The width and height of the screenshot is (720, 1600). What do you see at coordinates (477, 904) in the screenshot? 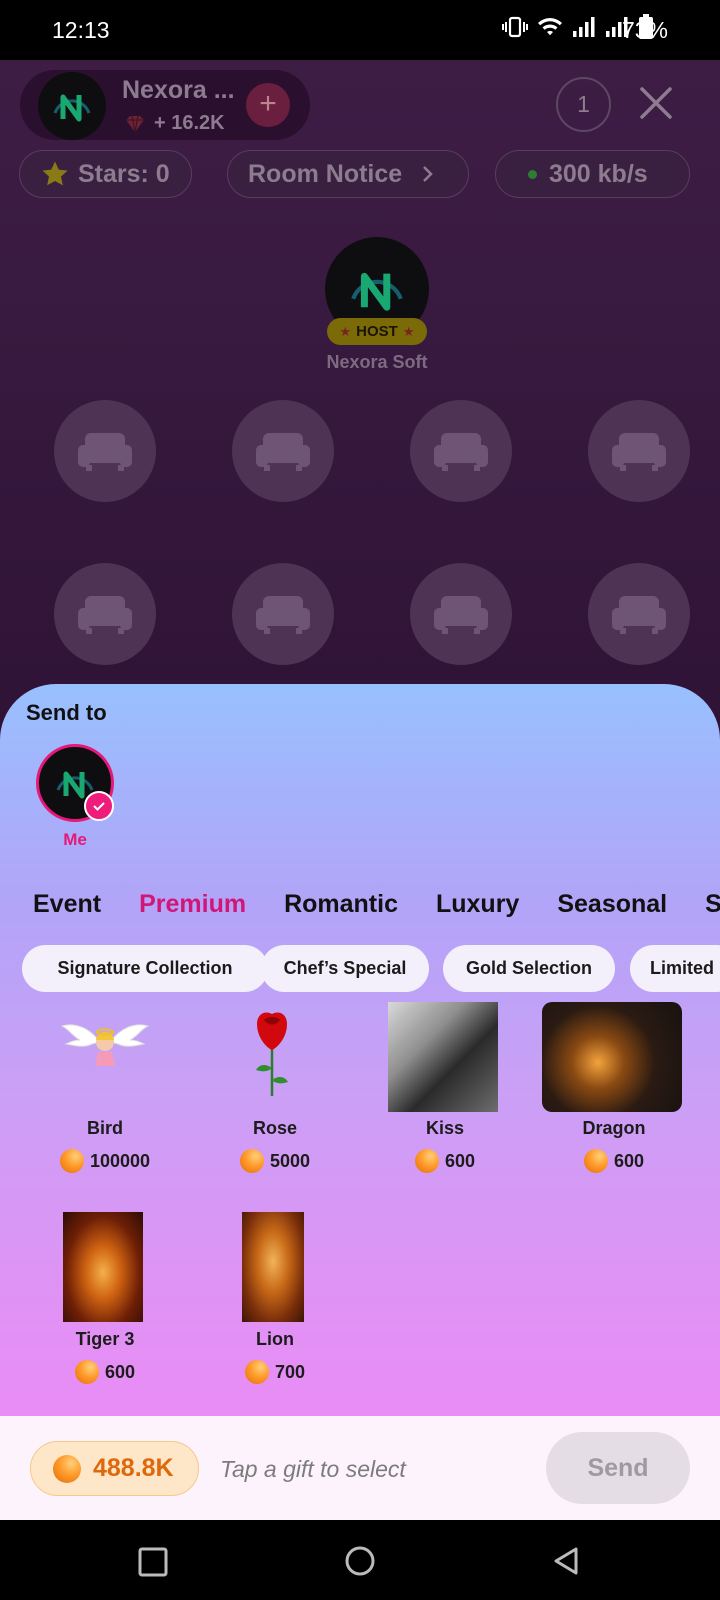
I see `tab-luxury: Luxury` at bounding box center [477, 904].